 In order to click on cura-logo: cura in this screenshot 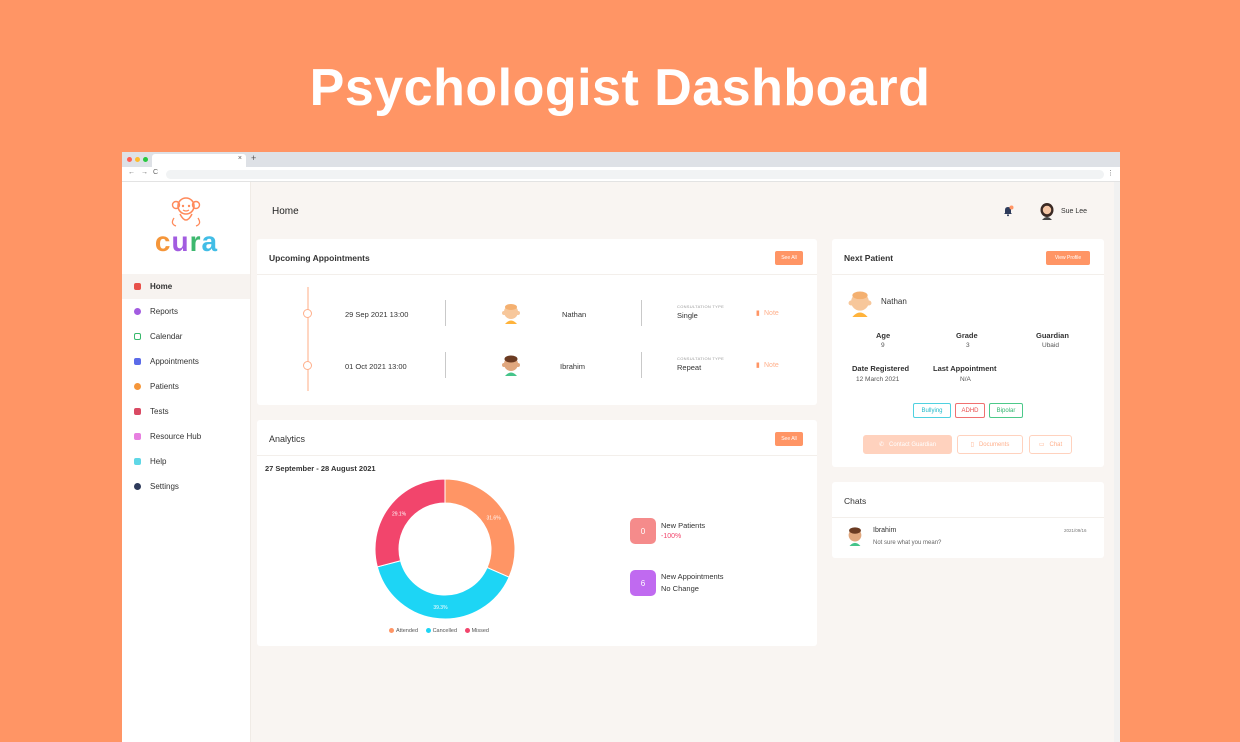, I will do `click(186, 228)`.